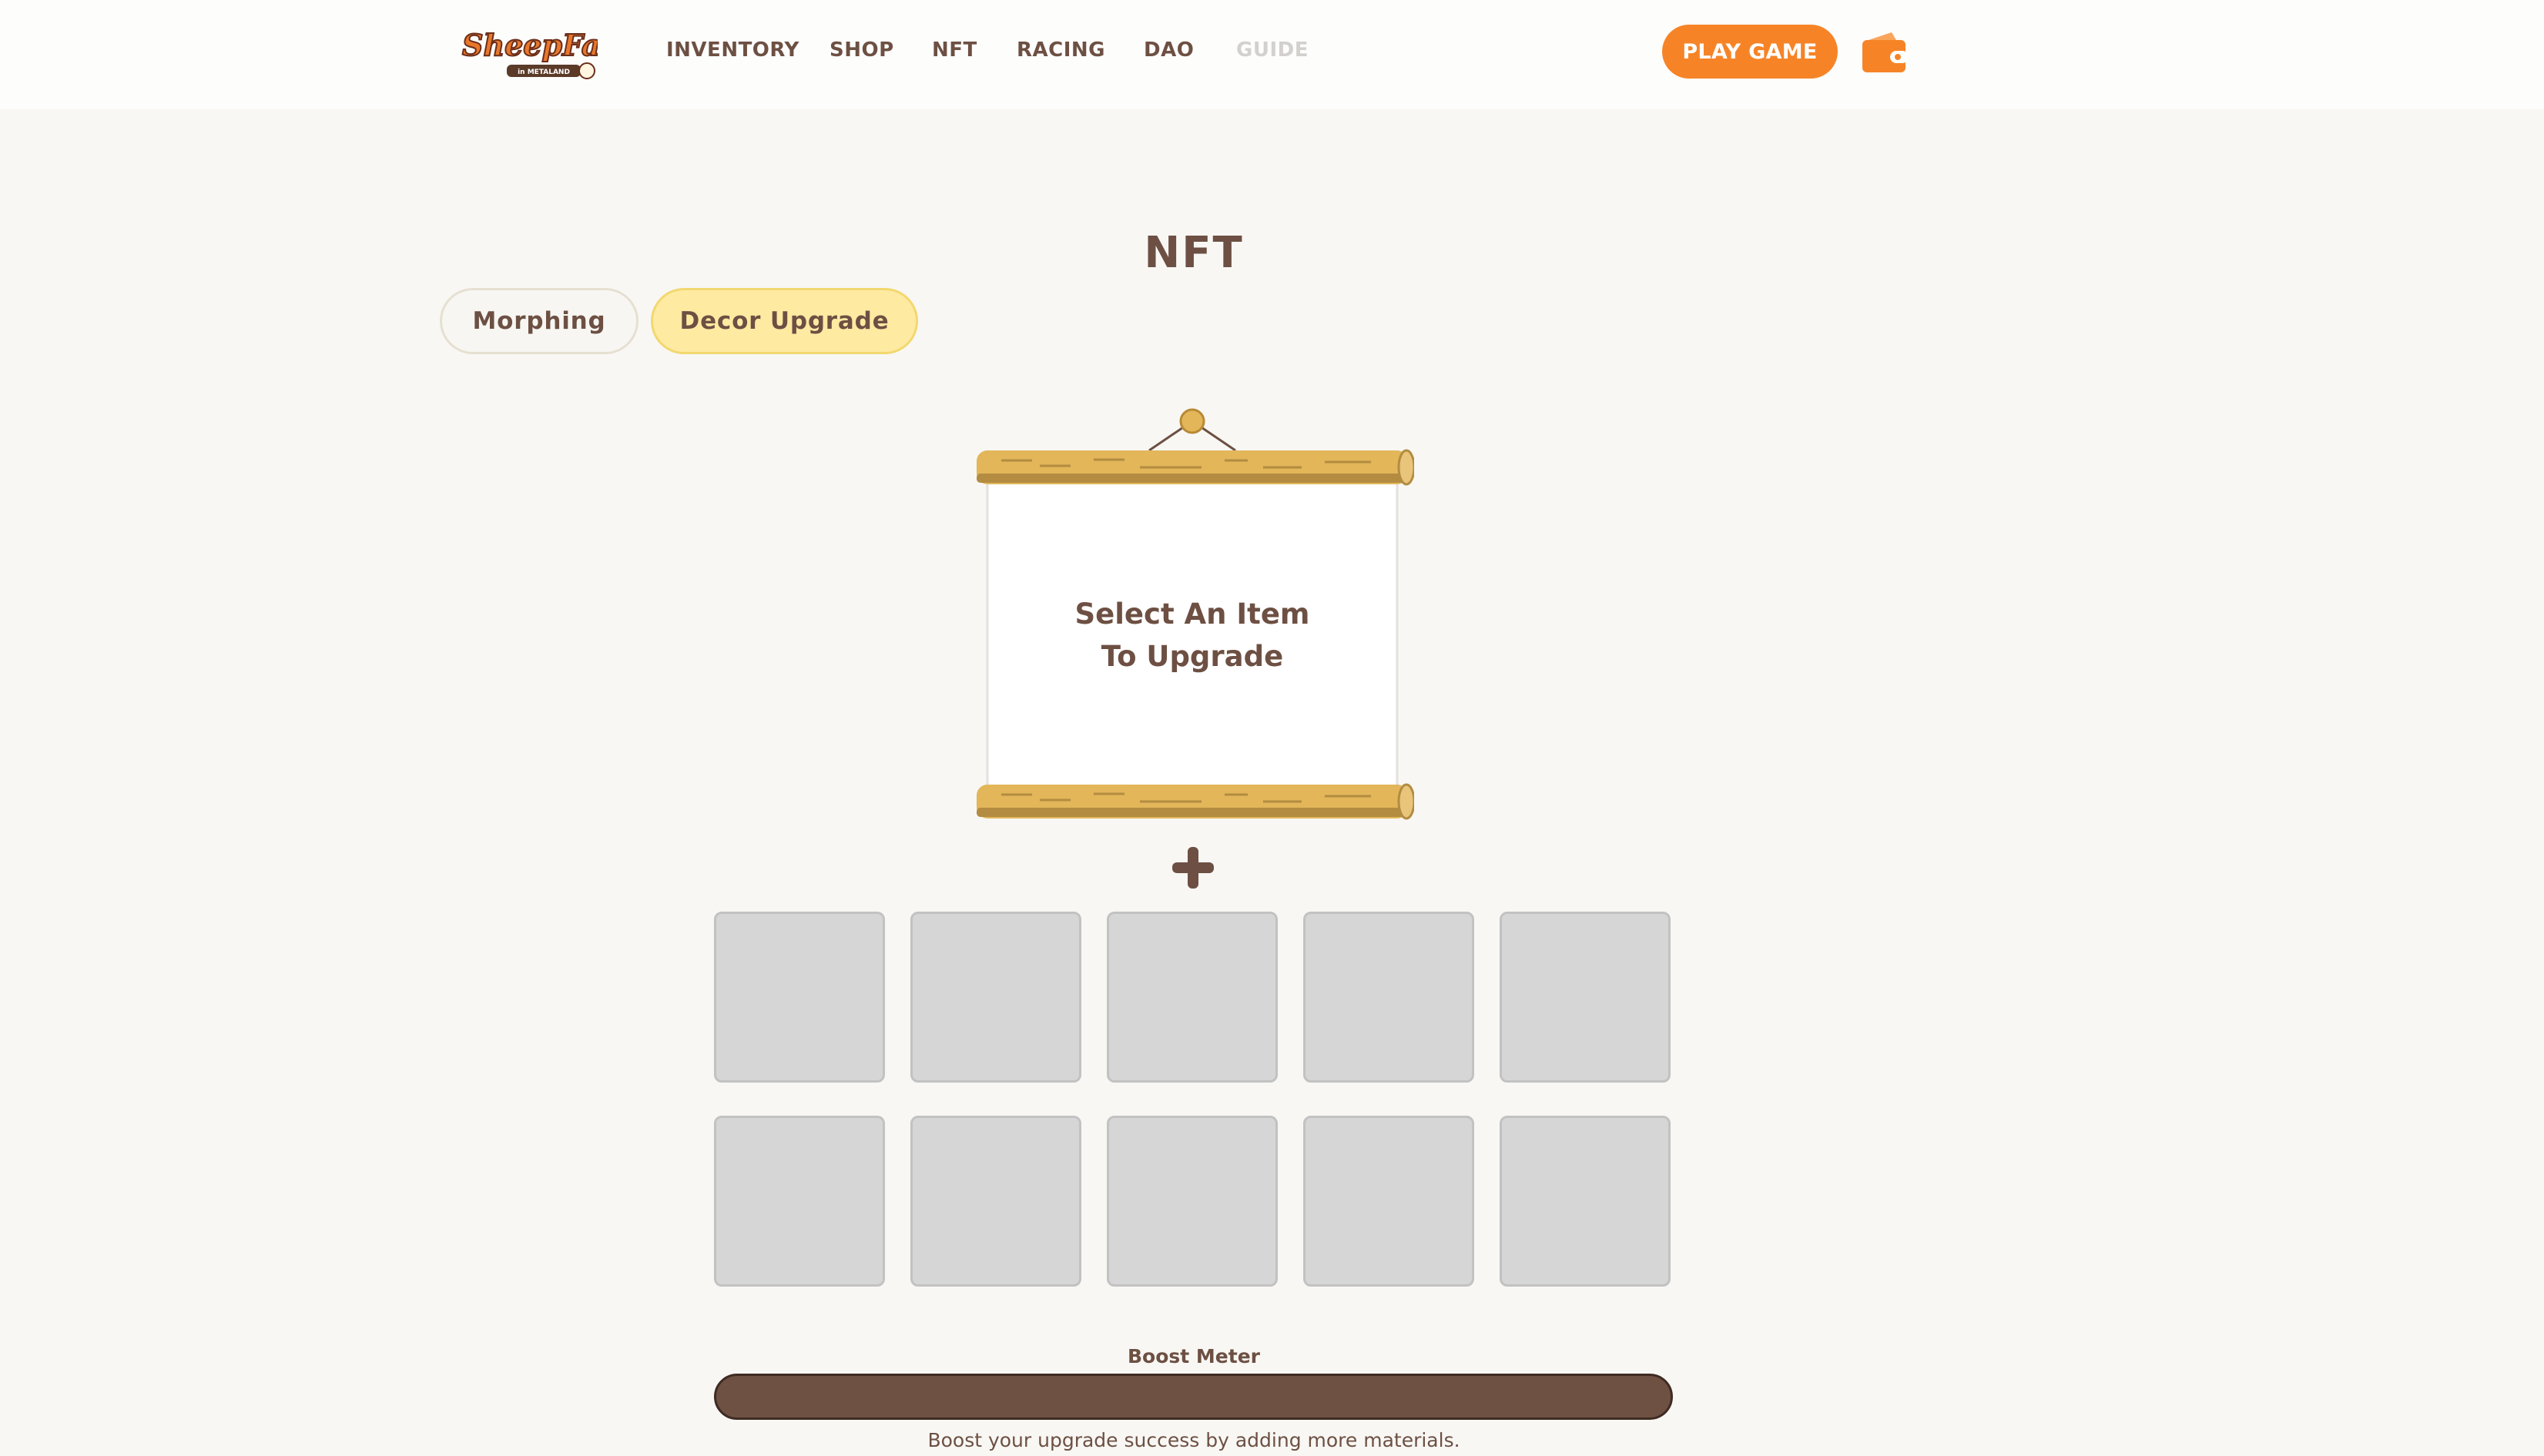  I want to click on sheepfarm-logo: SheepFarm in METALAND, so click(528, 51).